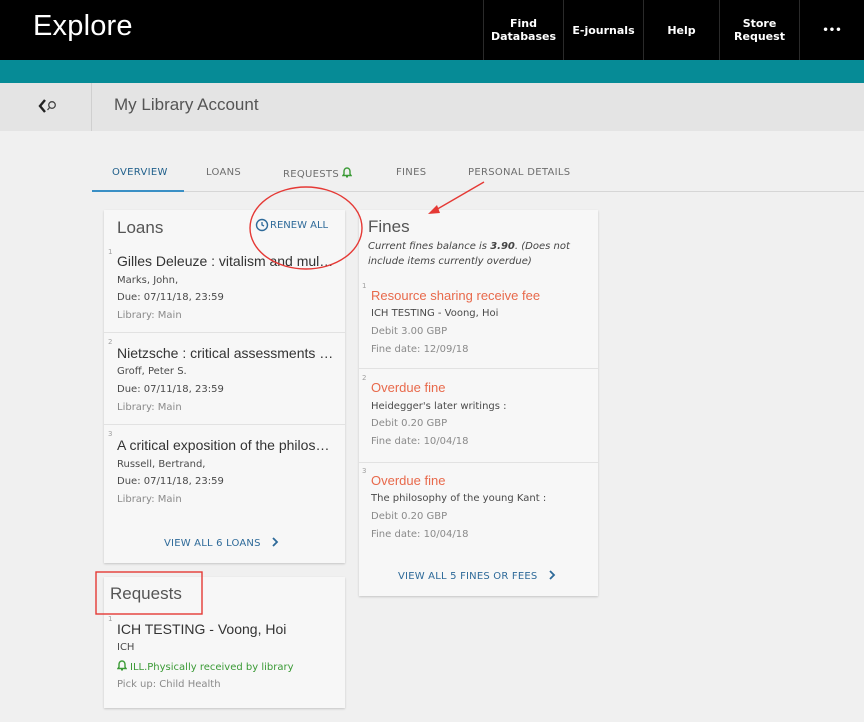  What do you see at coordinates (161, 464) in the screenshot?
I see `loan-author: Russell, Bertrand,` at bounding box center [161, 464].